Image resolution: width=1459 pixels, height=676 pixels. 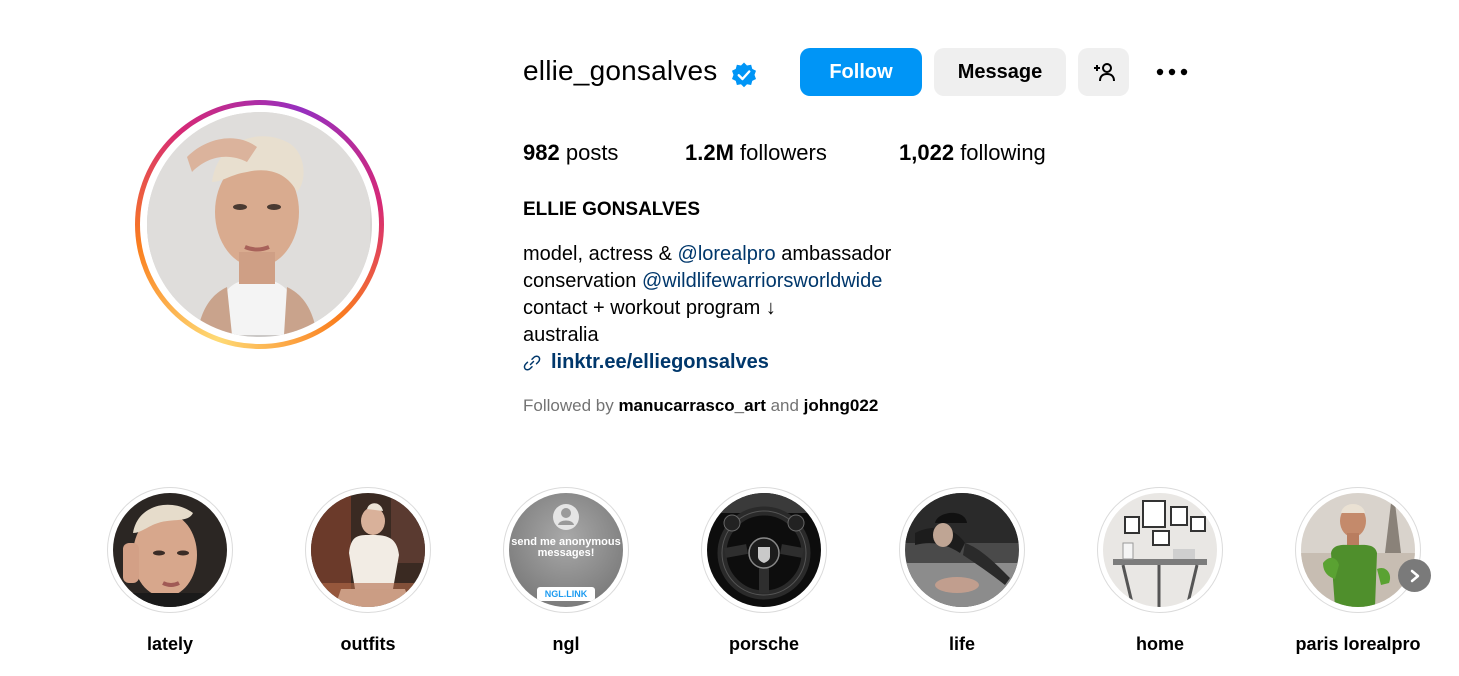 I want to click on highlight-porsche: porsche, so click(x=764, y=570).